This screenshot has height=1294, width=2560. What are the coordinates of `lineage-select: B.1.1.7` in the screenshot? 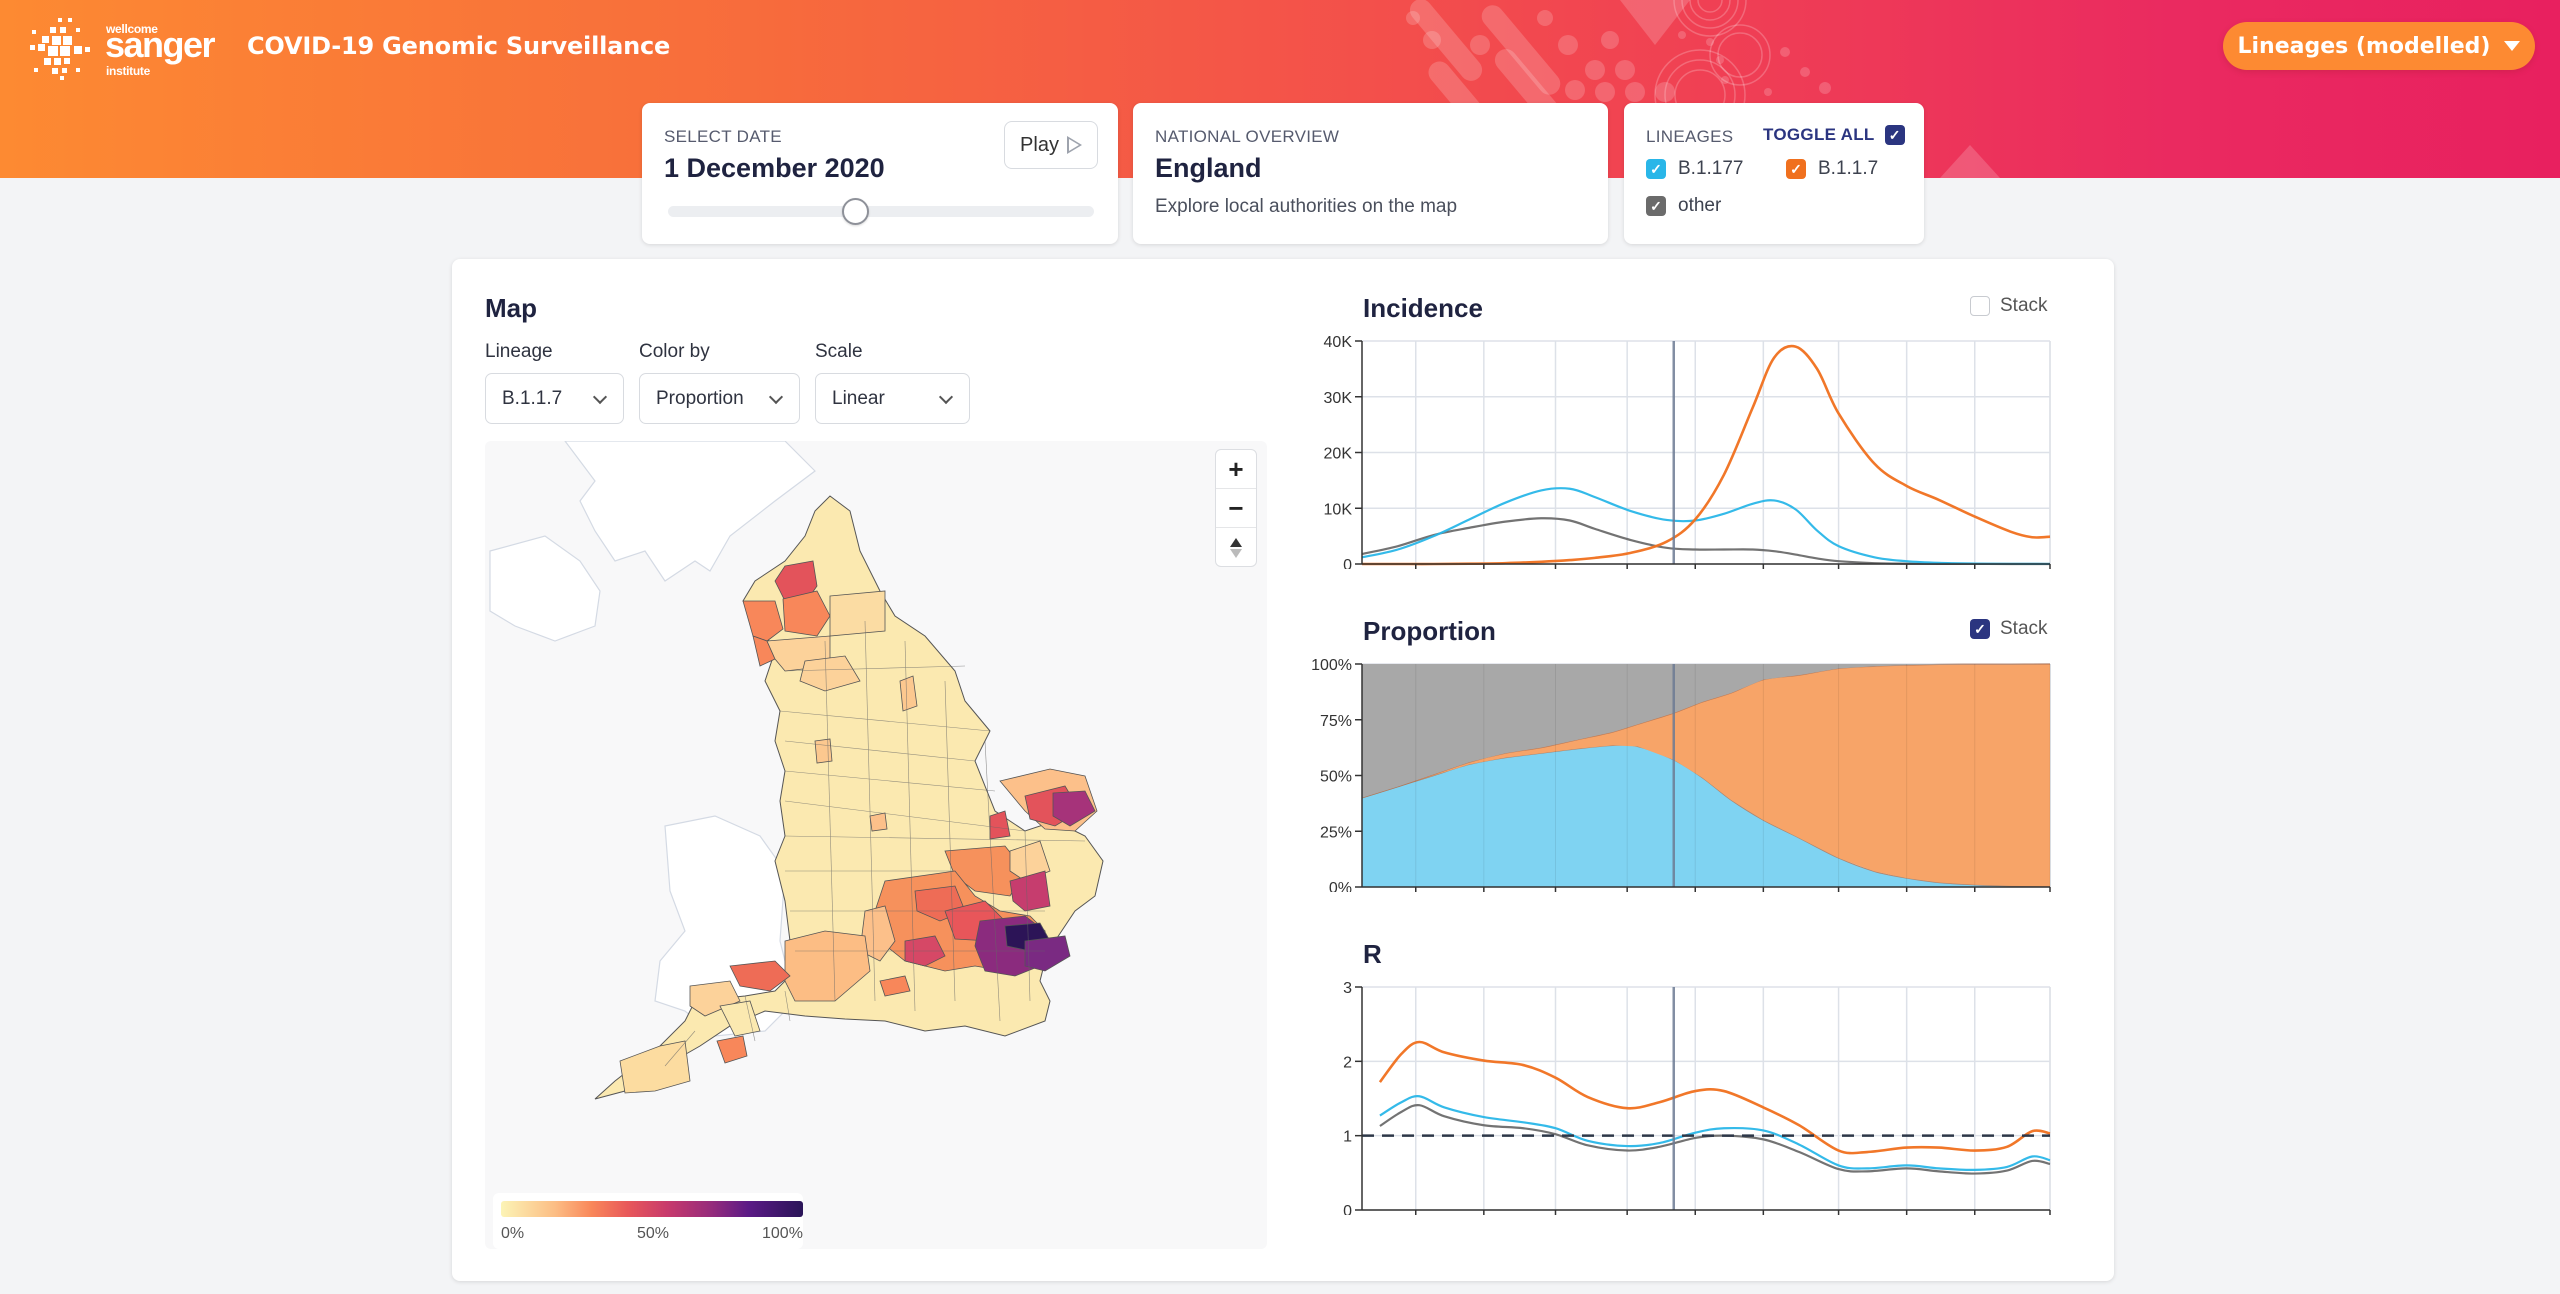 It's located at (554, 398).